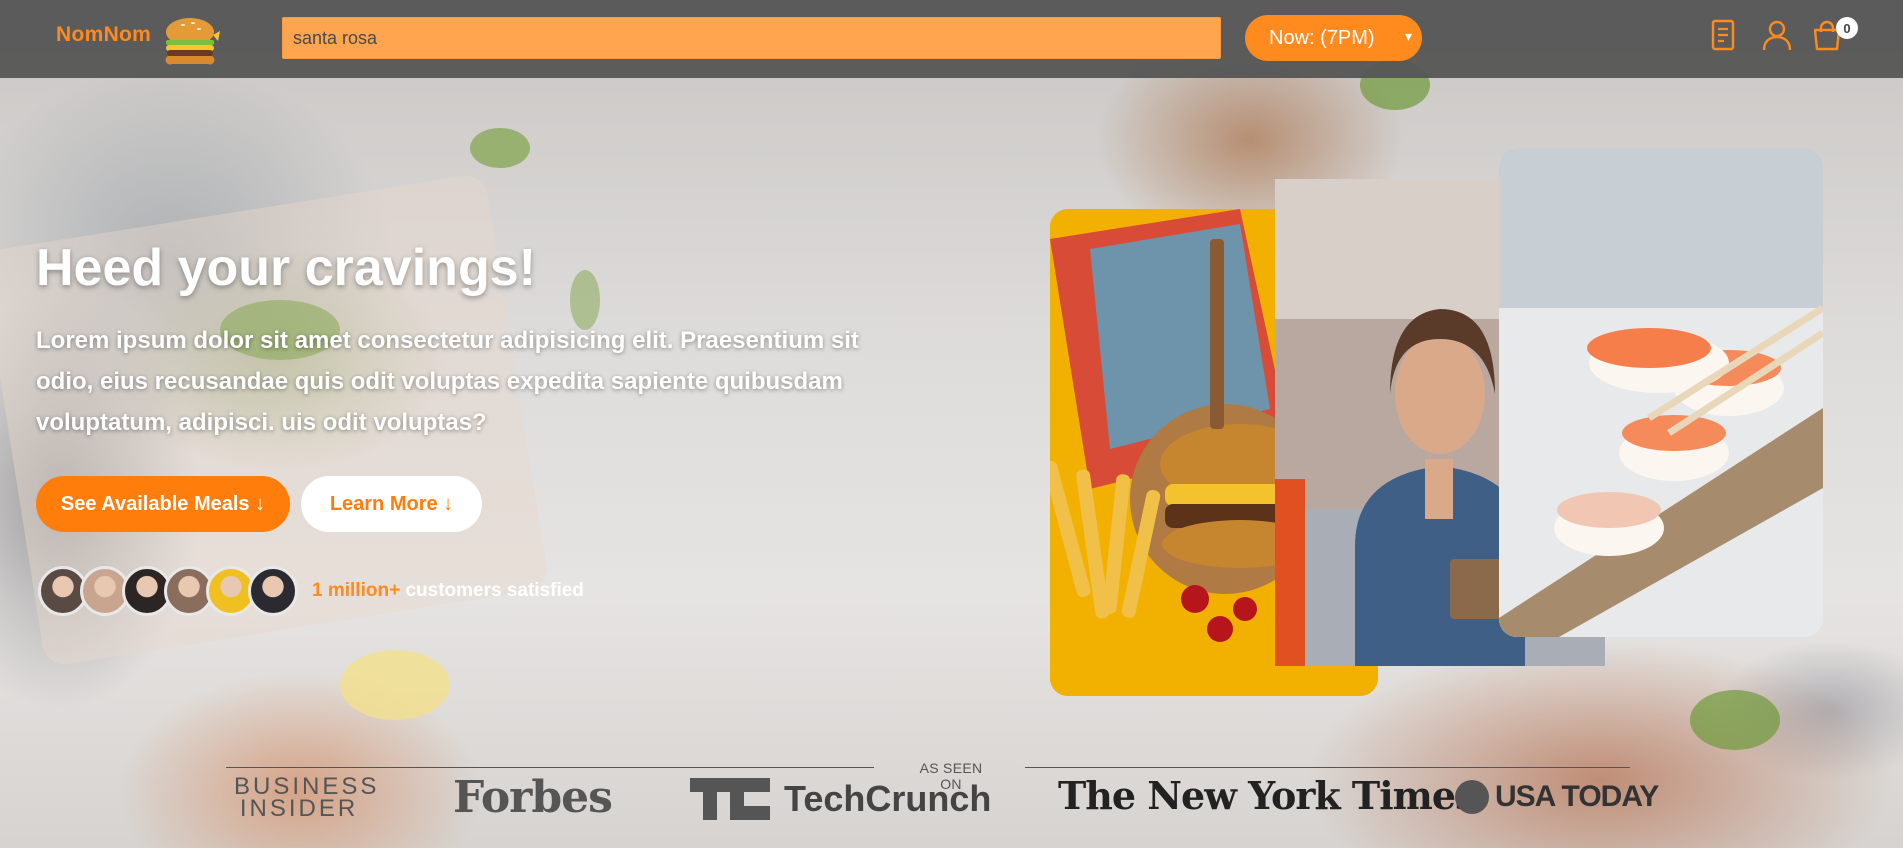 Image resolution: width=1903 pixels, height=848 pixels. I want to click on customers-count: 1 million+, so click(356, 590).